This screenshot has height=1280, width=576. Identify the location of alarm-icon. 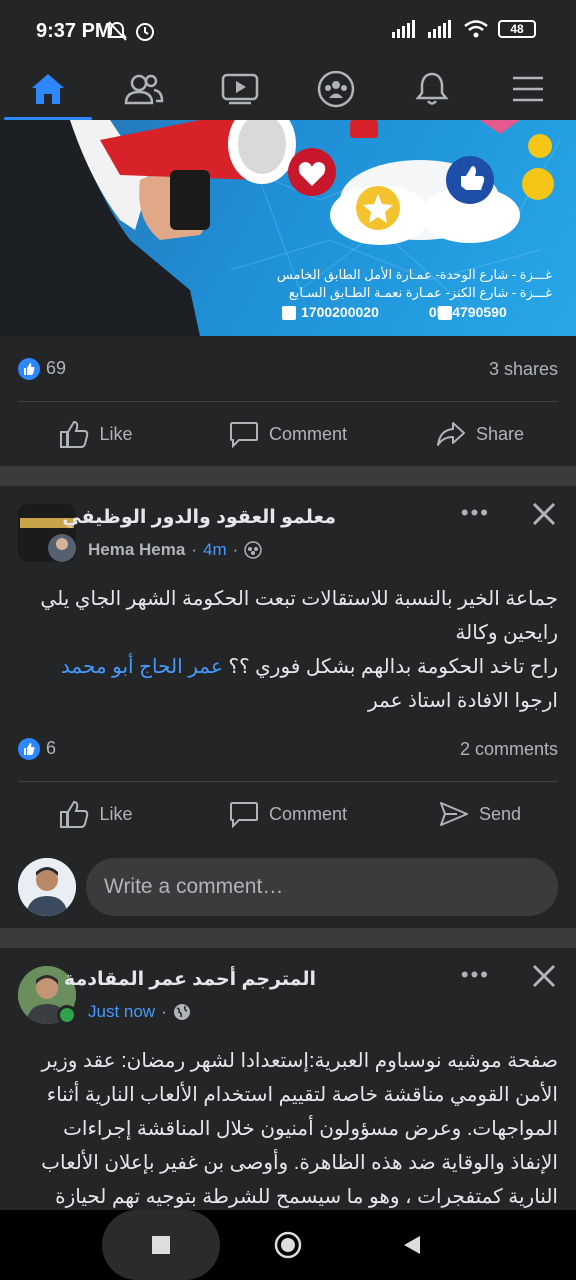
(145, 32).